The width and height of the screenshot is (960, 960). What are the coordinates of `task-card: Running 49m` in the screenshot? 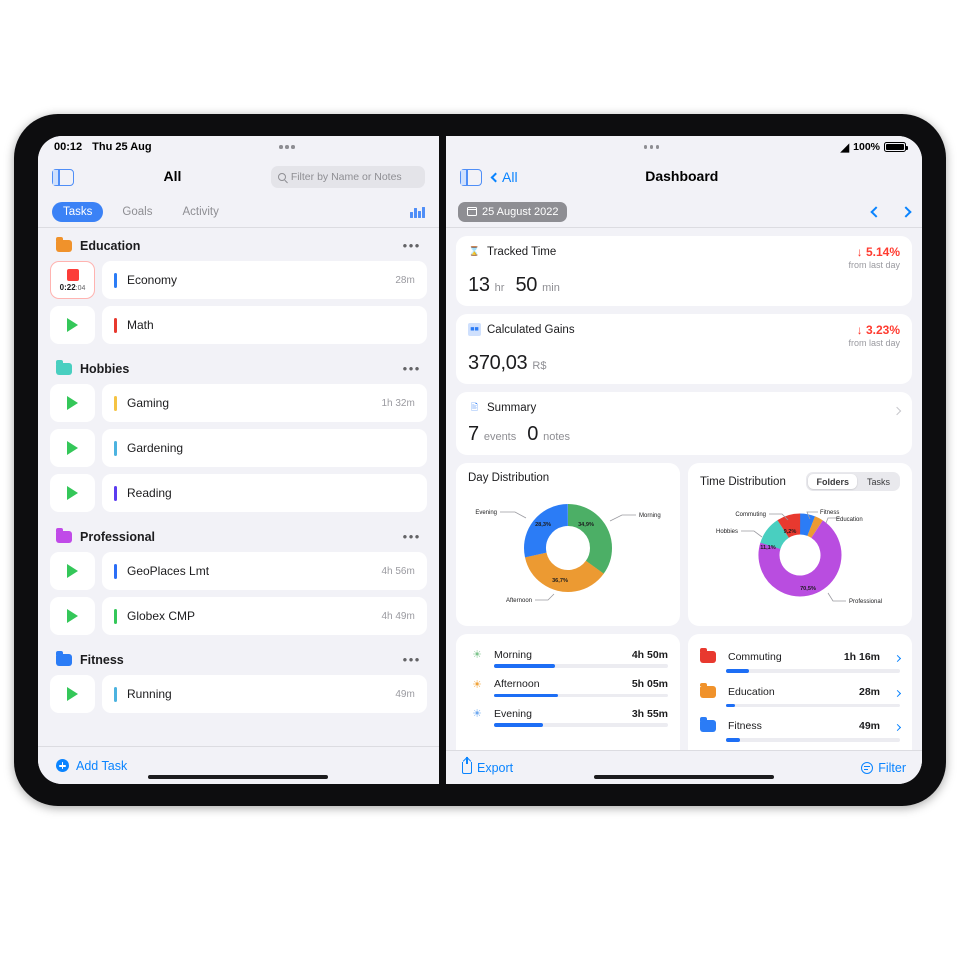 It's located at (264, 694).